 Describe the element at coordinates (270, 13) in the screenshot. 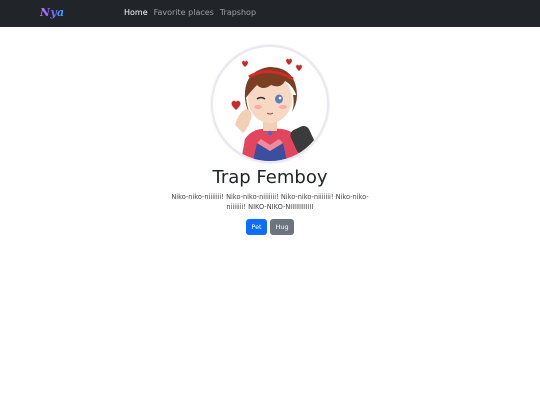

I see `top-navbar: Nya Home Favorite places Trapshop` at that location.